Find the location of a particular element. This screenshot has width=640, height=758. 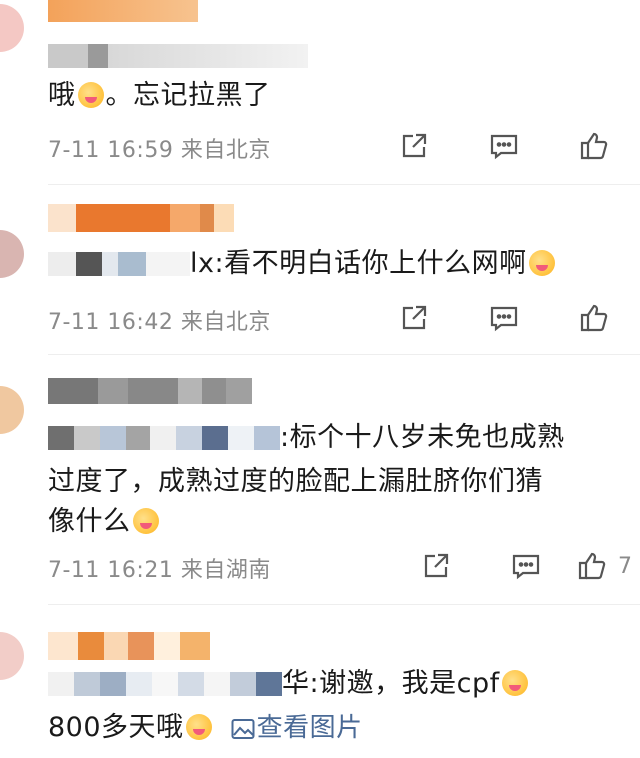

comment-text: :标个十八岁未免也成熟 过度了，成熟过度的脸配上漏肚脐你们猜 像什么 is located at coordinates (306, 479).